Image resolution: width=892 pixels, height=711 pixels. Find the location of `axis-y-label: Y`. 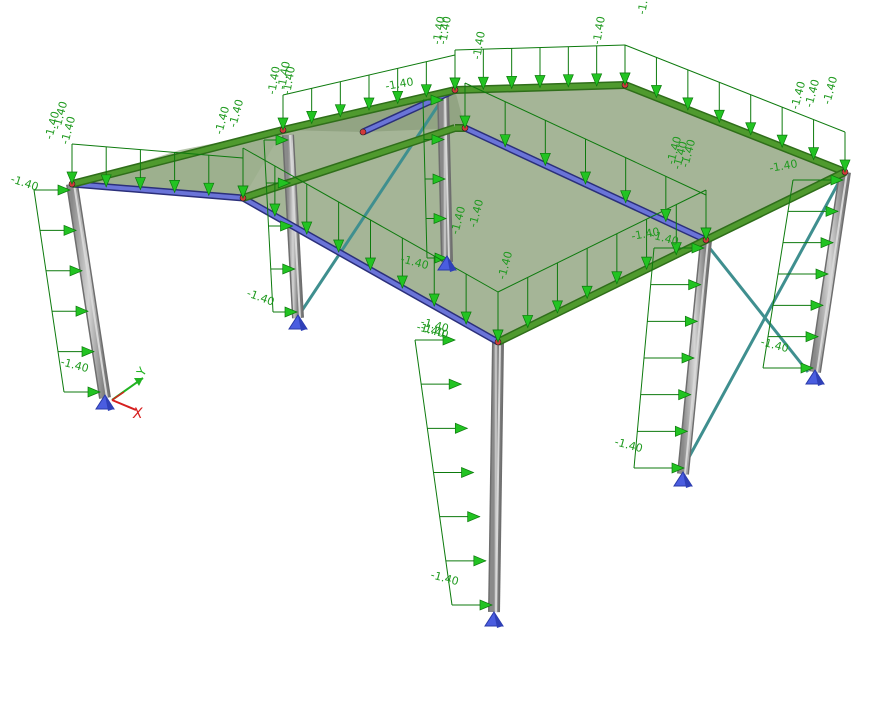

axis-y-label: Y is located at coordinates (141, 371).